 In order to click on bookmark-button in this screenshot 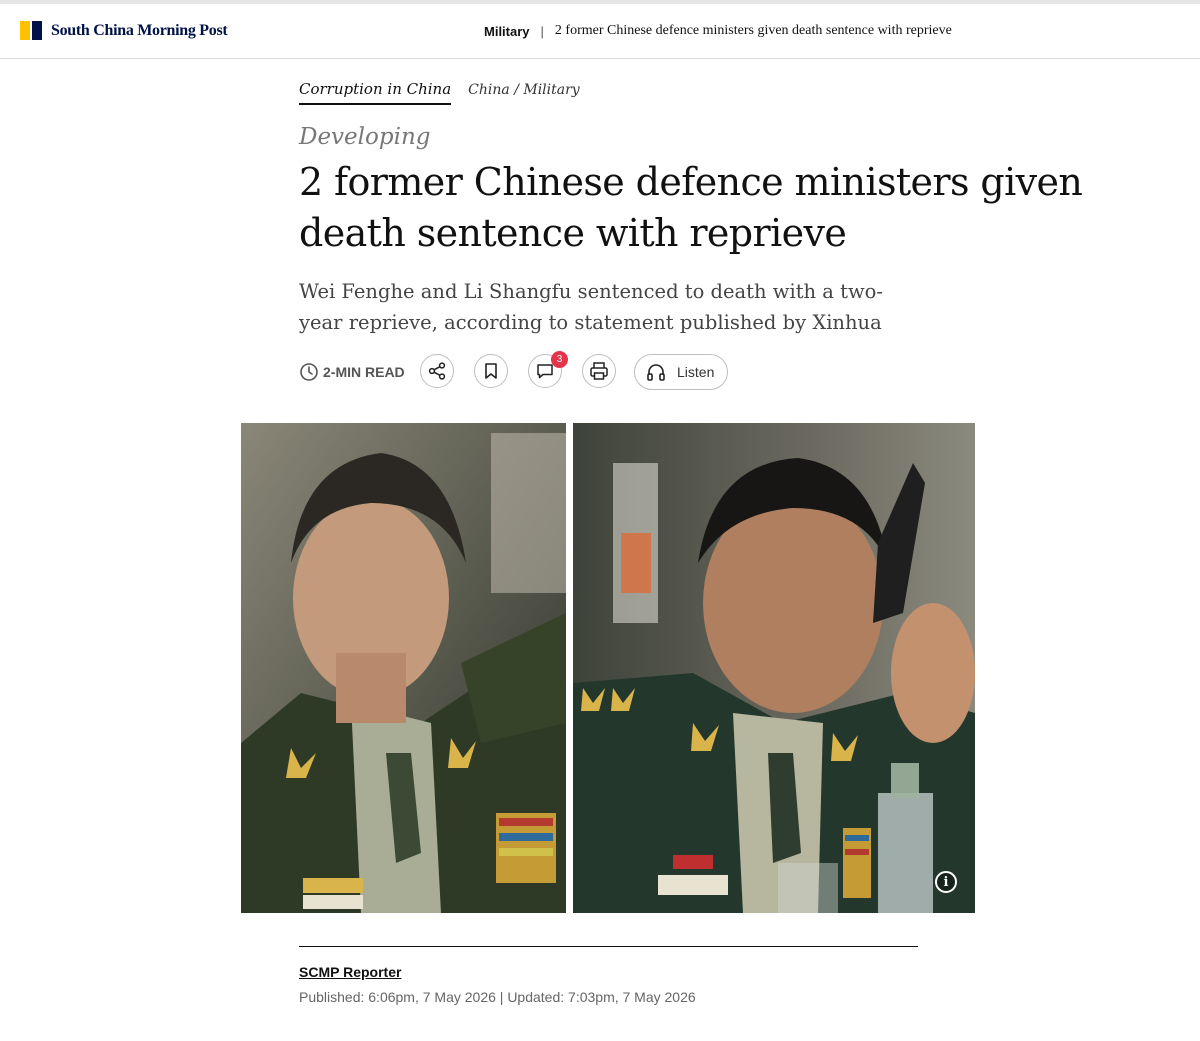, I will do `click(491, 371)`.